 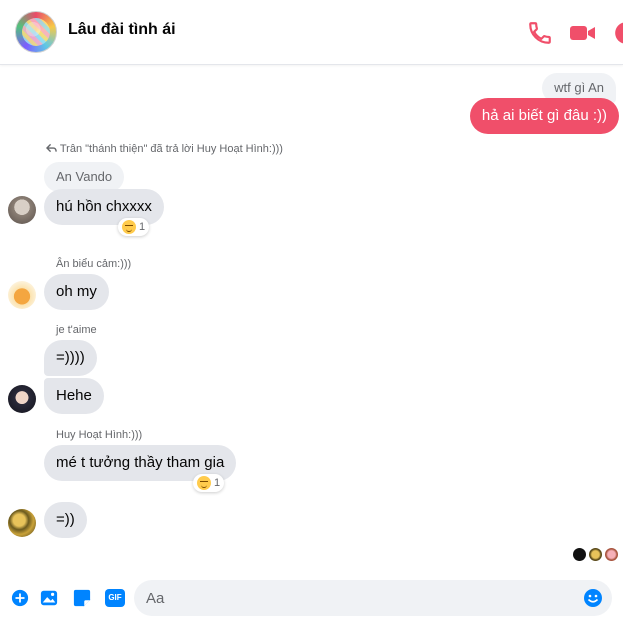 I want to click on my-message: hả ai biết gì đâu :)), so click(x=544, y=116).